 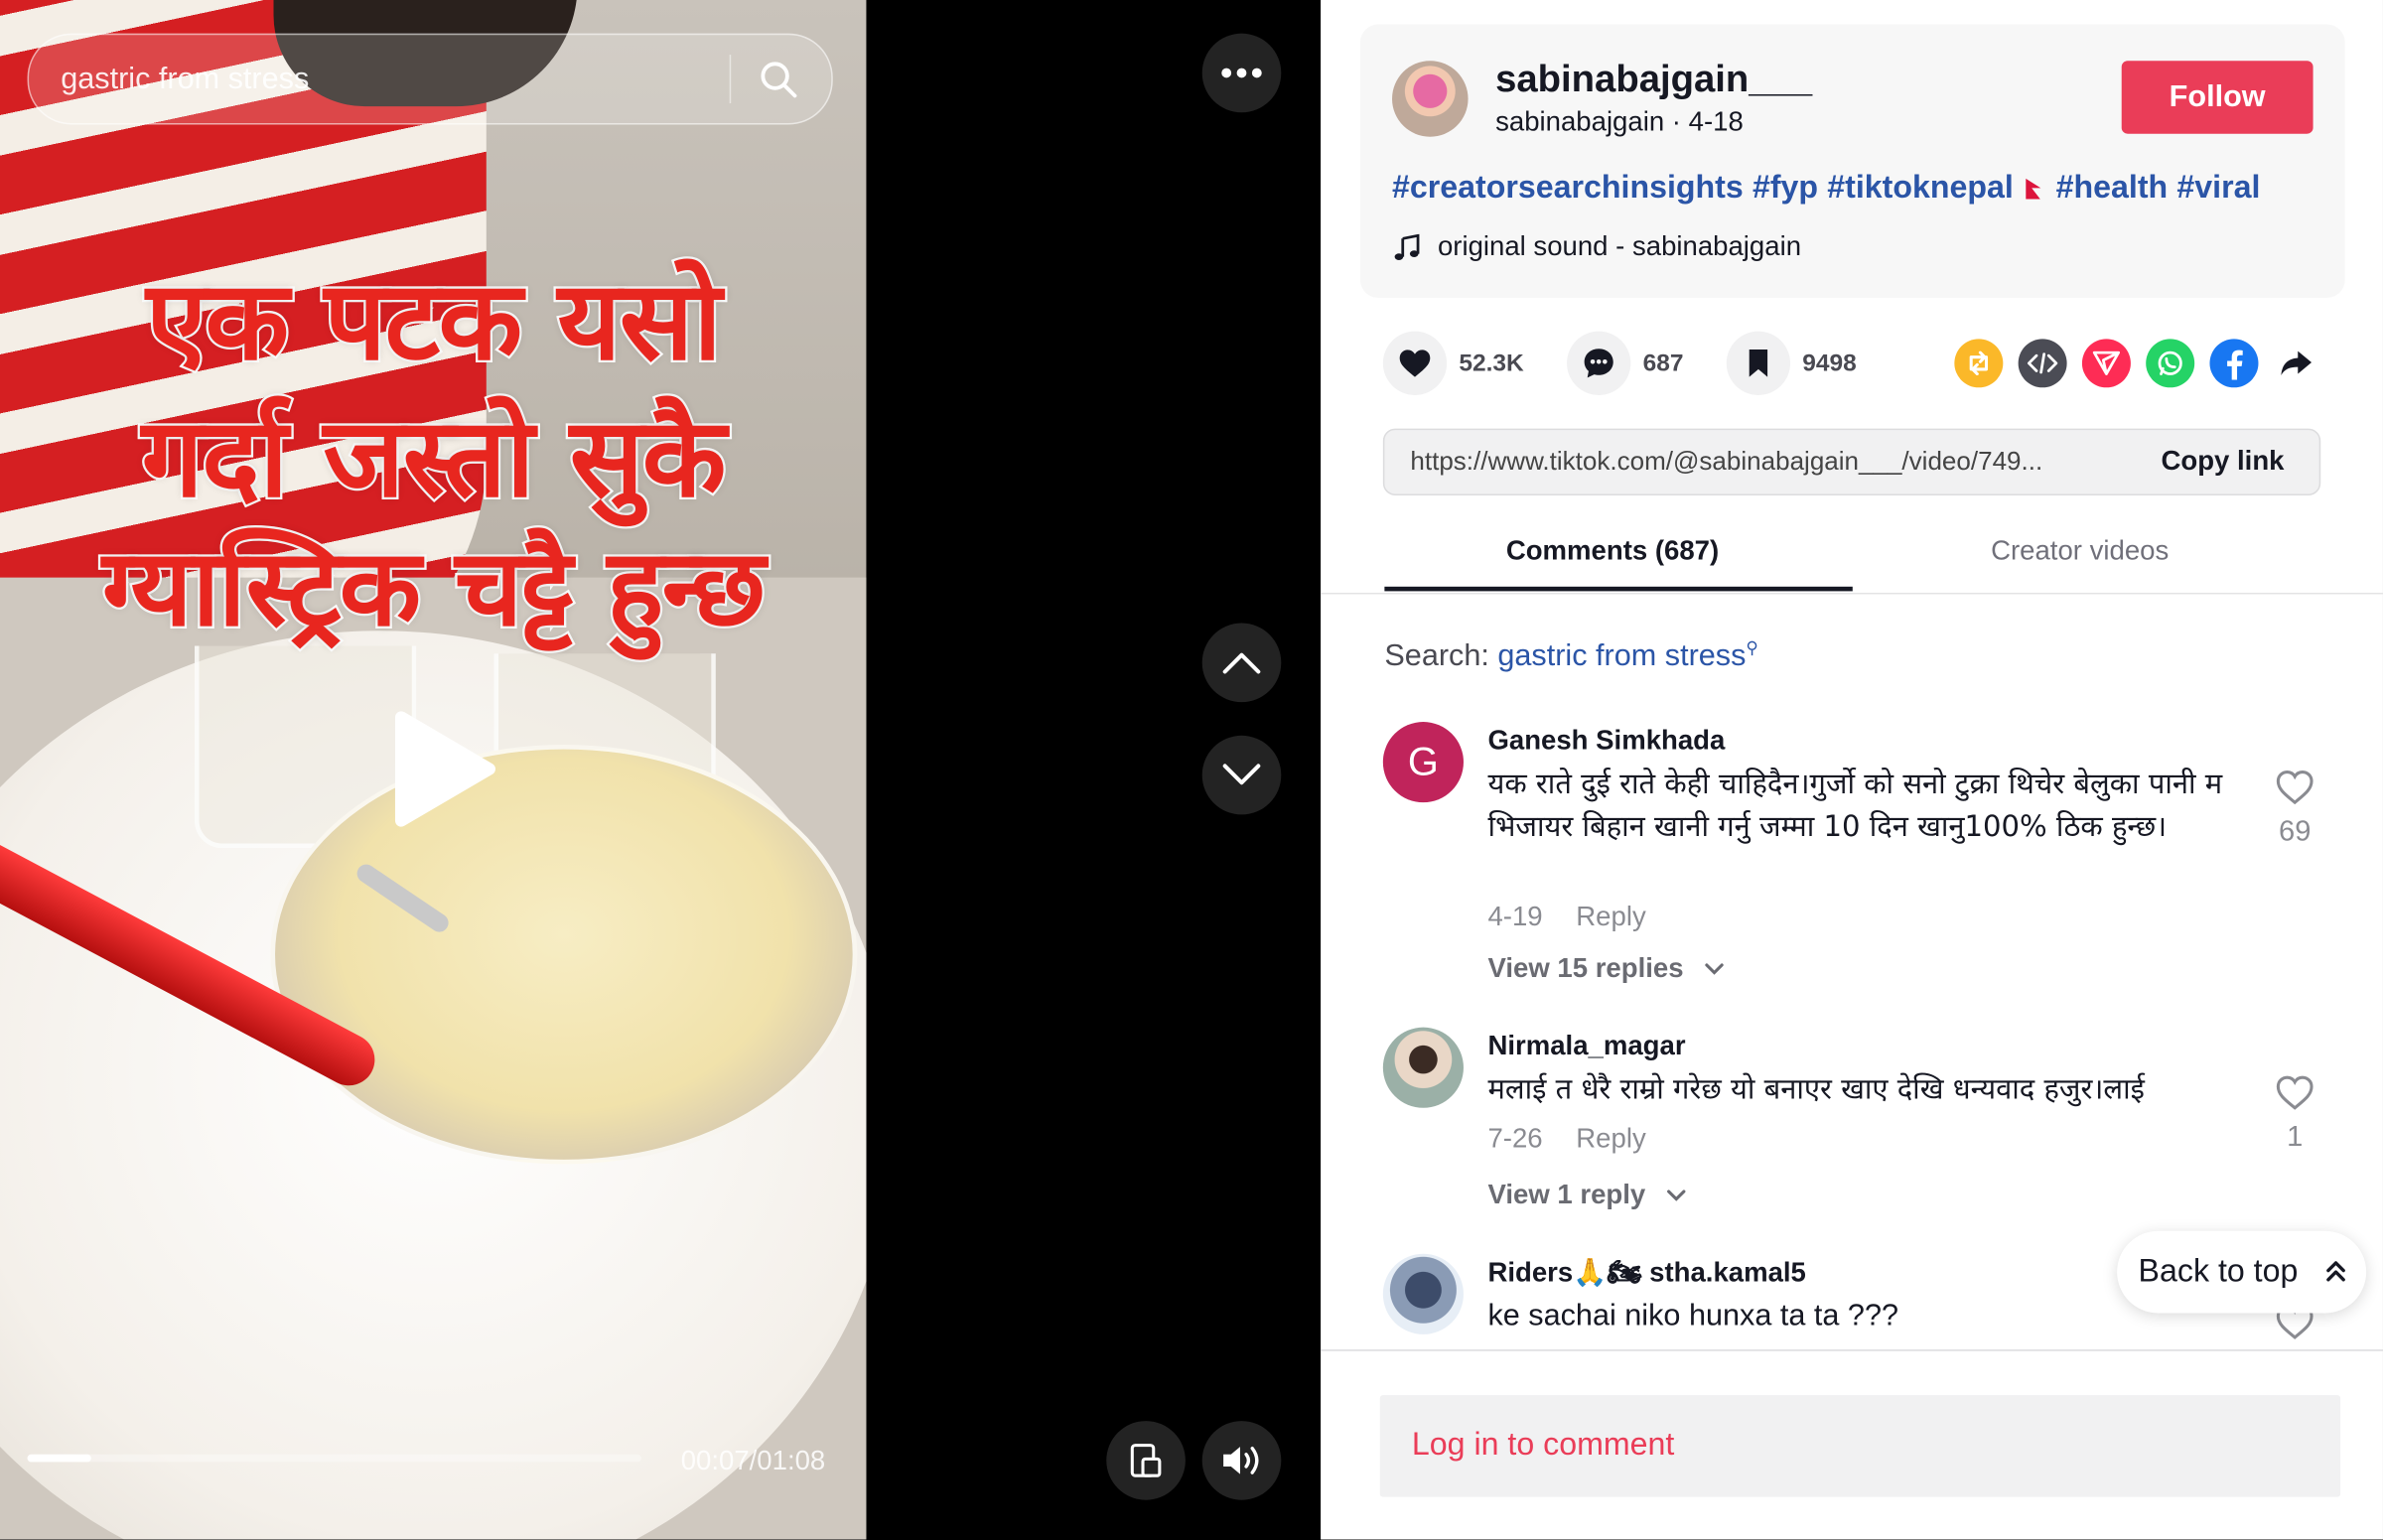 I want to click on more-icon, so click(x=1241, y=73).